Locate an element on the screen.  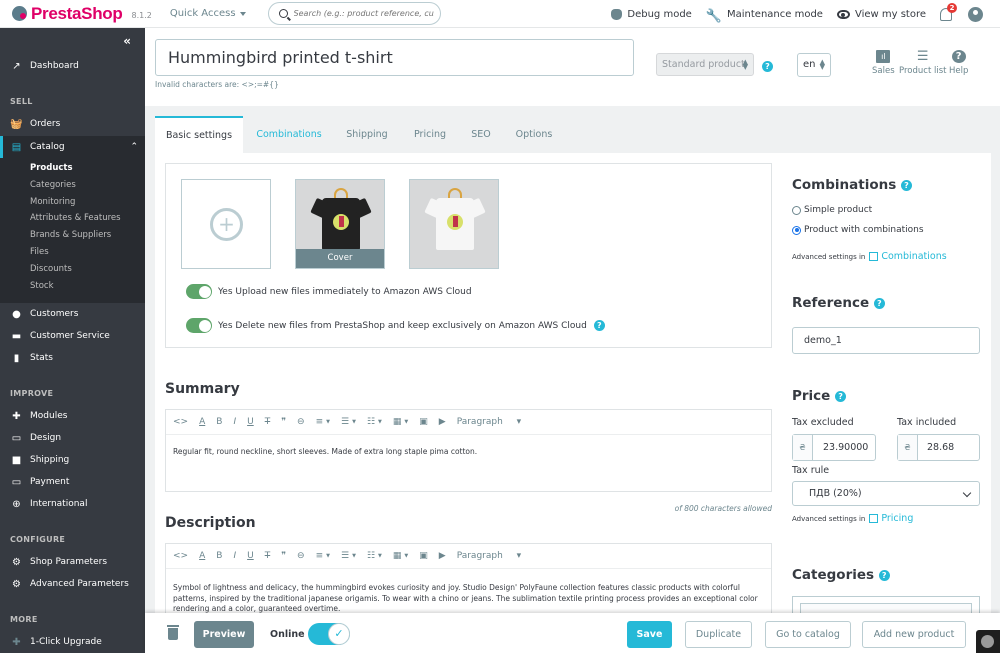
sidebar-item-catalog: ▤ Catalog ⌃ is located at coordinates (72, 147).